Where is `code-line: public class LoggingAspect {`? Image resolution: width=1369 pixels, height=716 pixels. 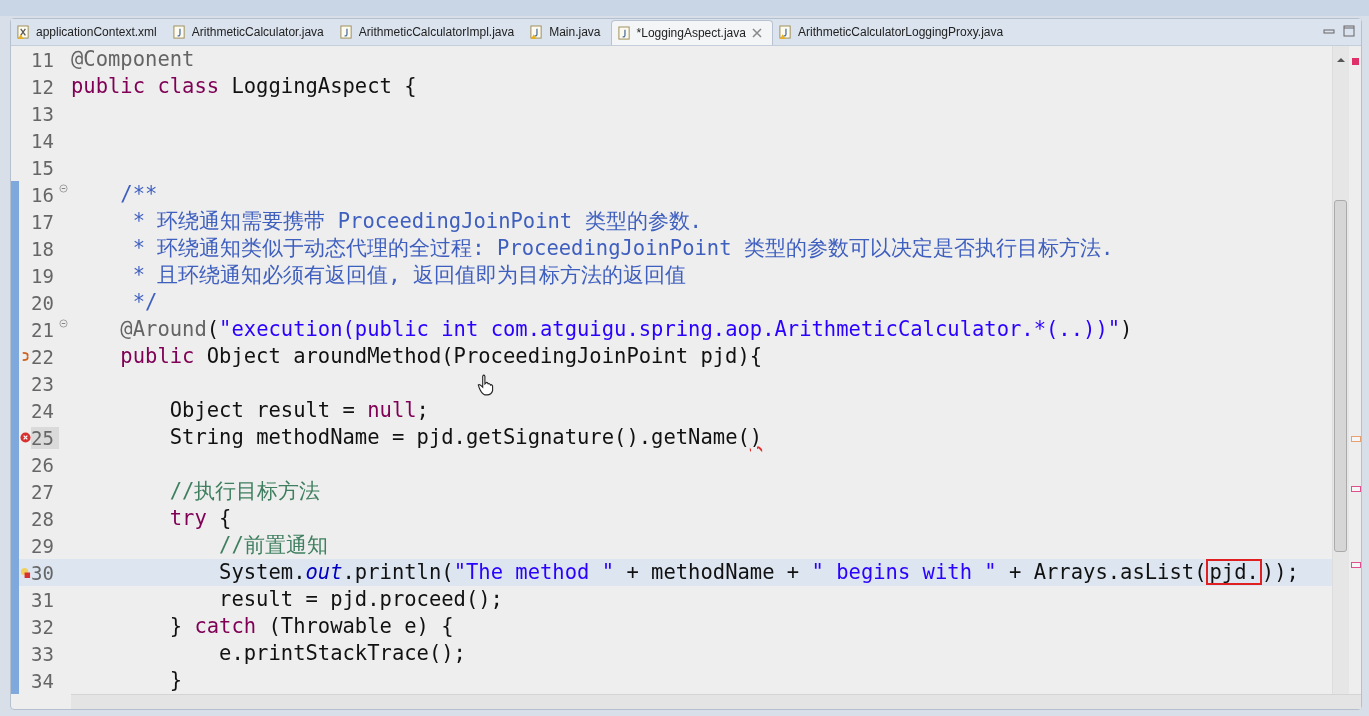 code-line: public class LoggingAspect { is located at coordinates (244, 86).